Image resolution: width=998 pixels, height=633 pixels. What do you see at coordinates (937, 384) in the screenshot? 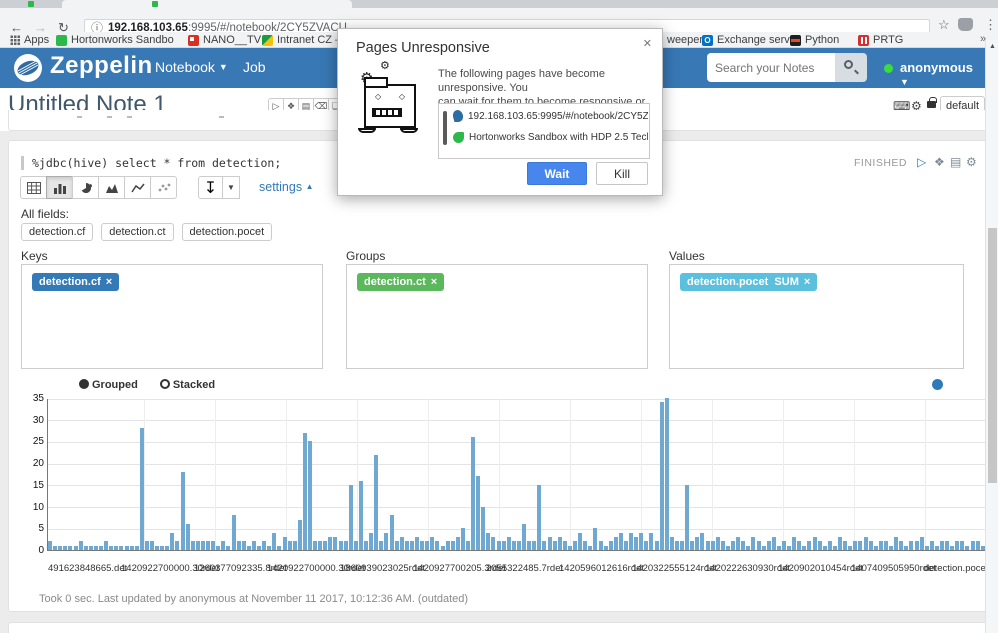
I see `series-legend-dot` at bounding box center [937, 384].